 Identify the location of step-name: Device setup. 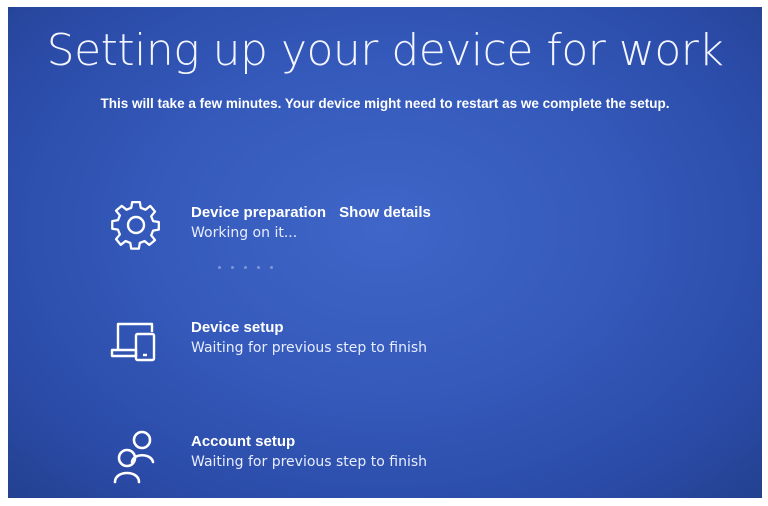
(237, 327).